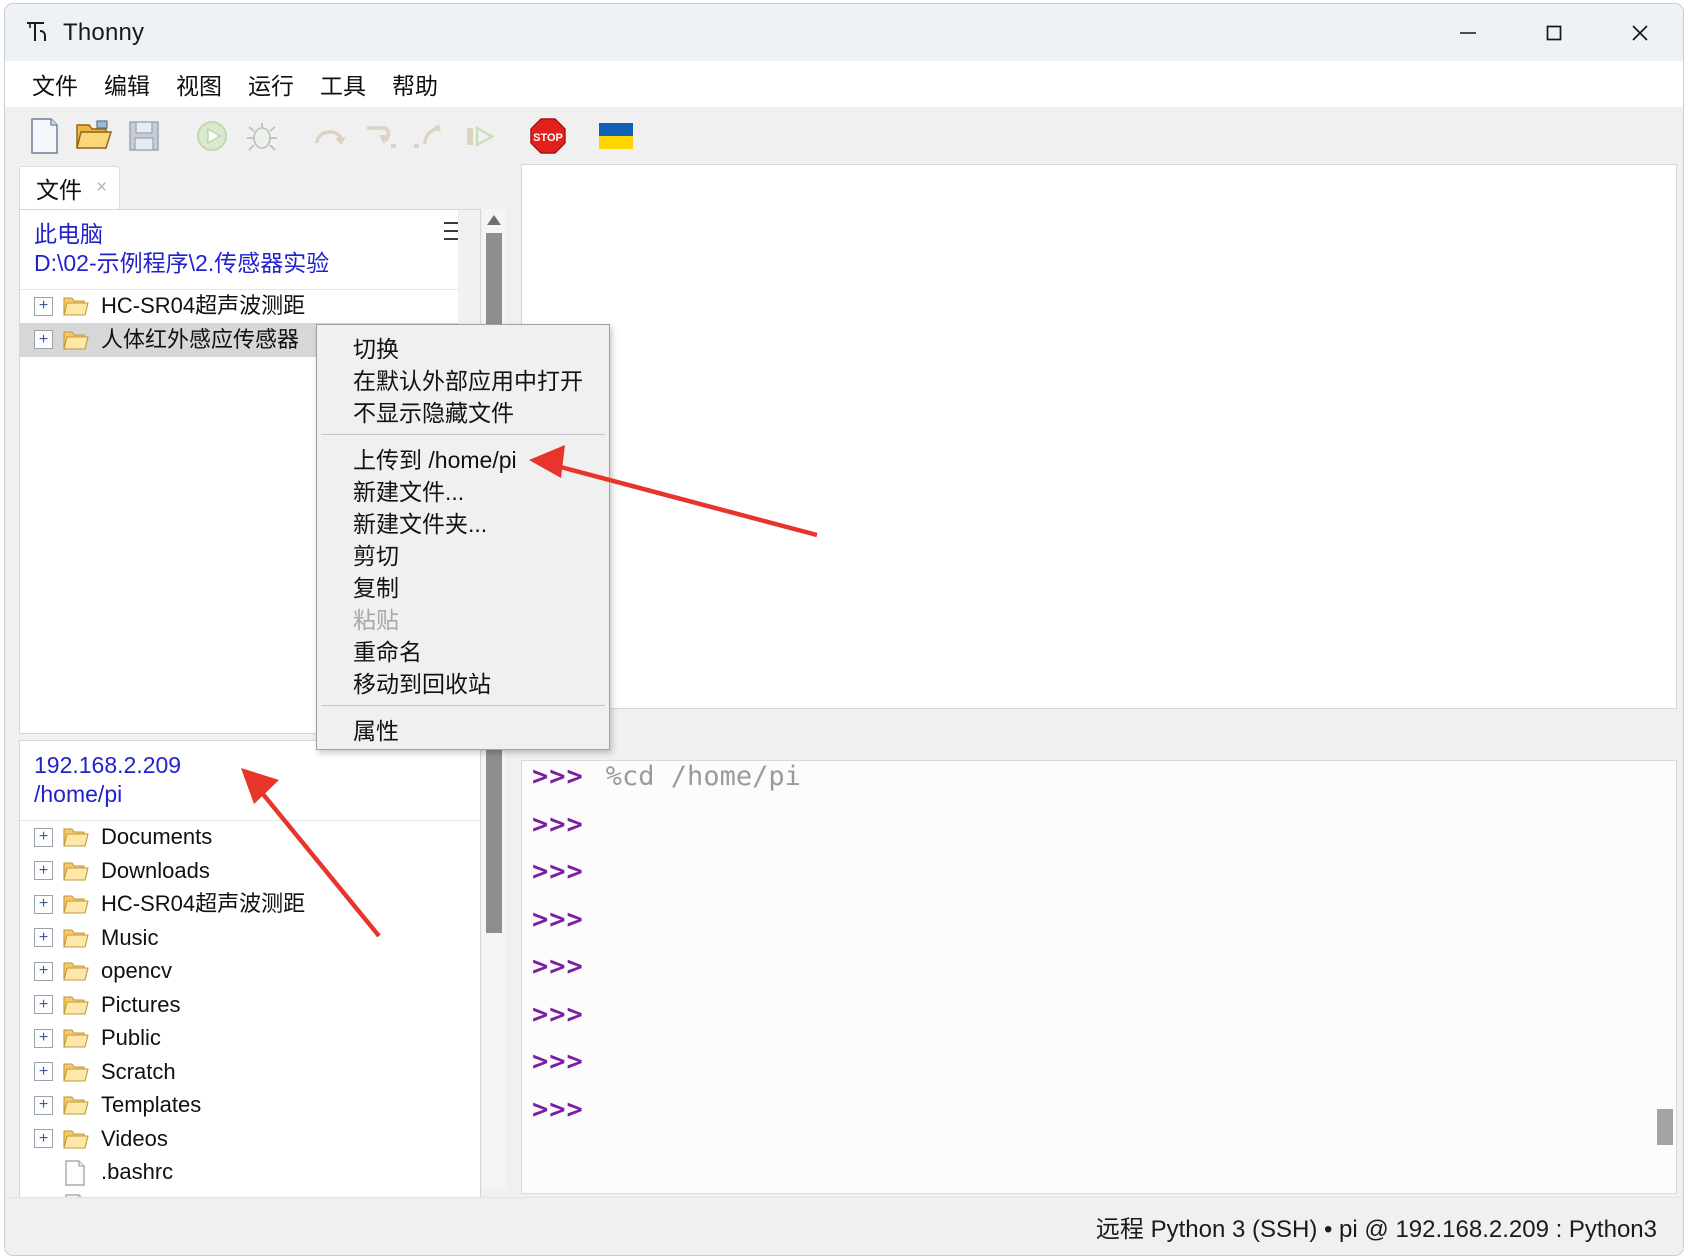 The height and width of the screenshot is (1259, 1688). Describe the element at coordinates (203, 306) in the screenshot. I see `tree-row-label: HC-SR04超声波测距` at that location.